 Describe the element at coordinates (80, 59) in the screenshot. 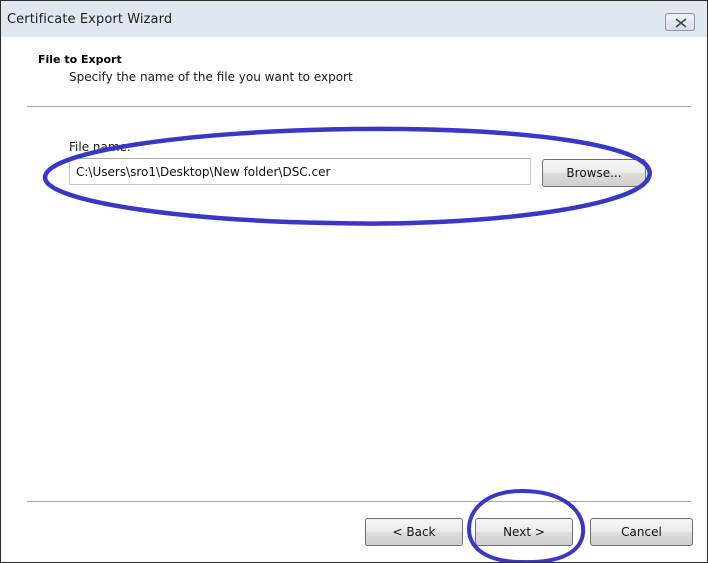

I see `page-title: File to Export` at that location.